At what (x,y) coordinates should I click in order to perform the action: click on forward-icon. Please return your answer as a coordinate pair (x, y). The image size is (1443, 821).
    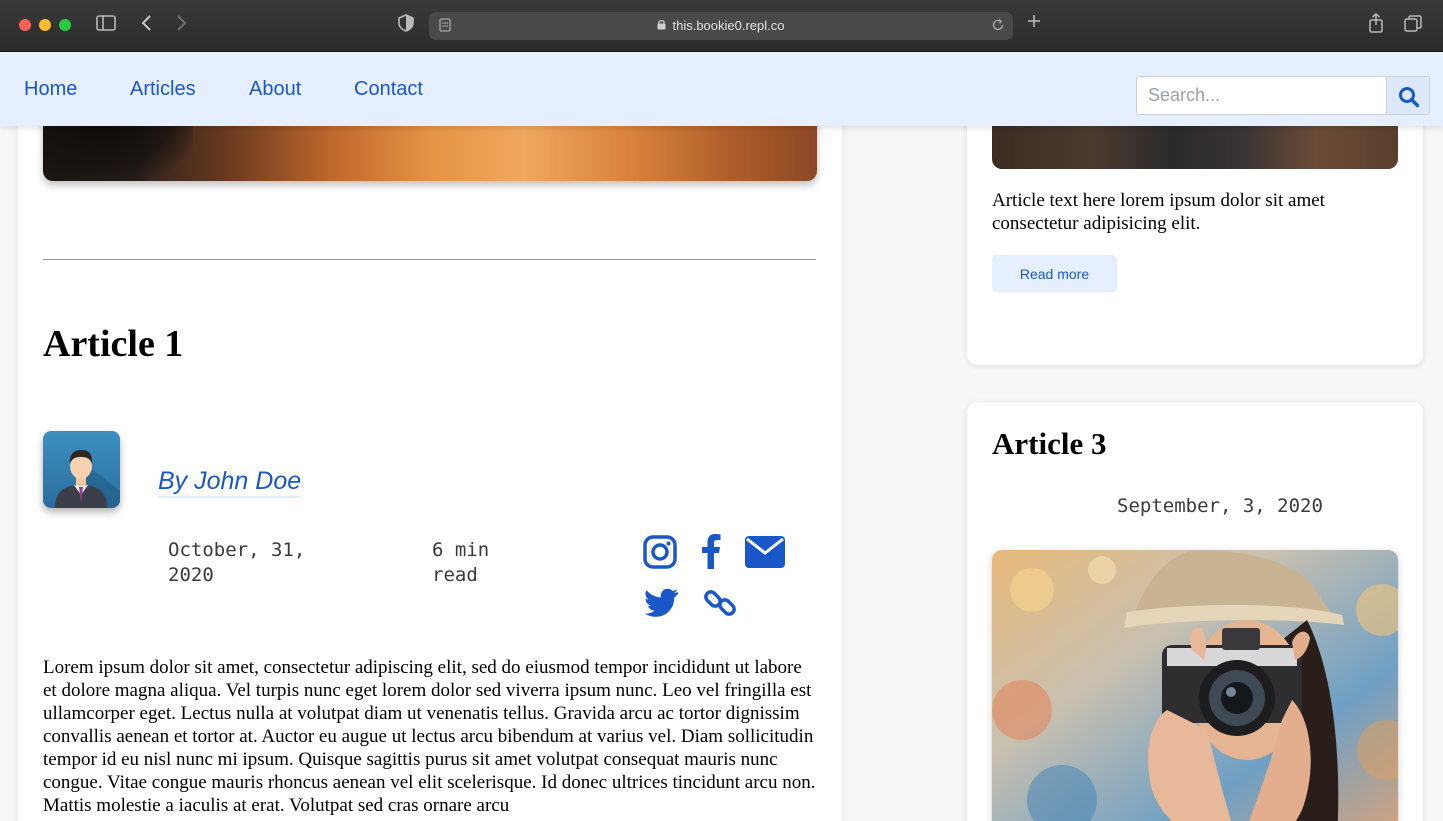
    Looking at the image, I should click on (181, 26).